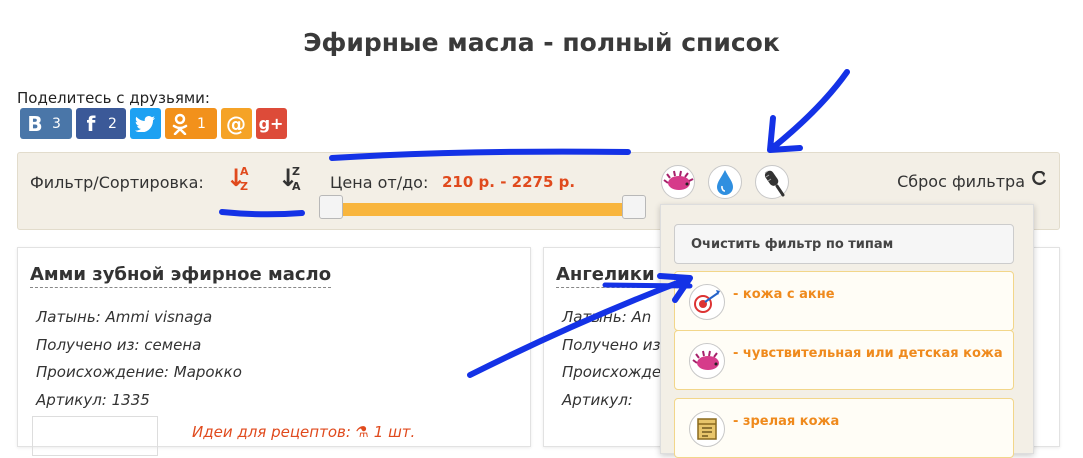  I want to click on reset-filter-button: Сброс фильтра, so click(972, 180).